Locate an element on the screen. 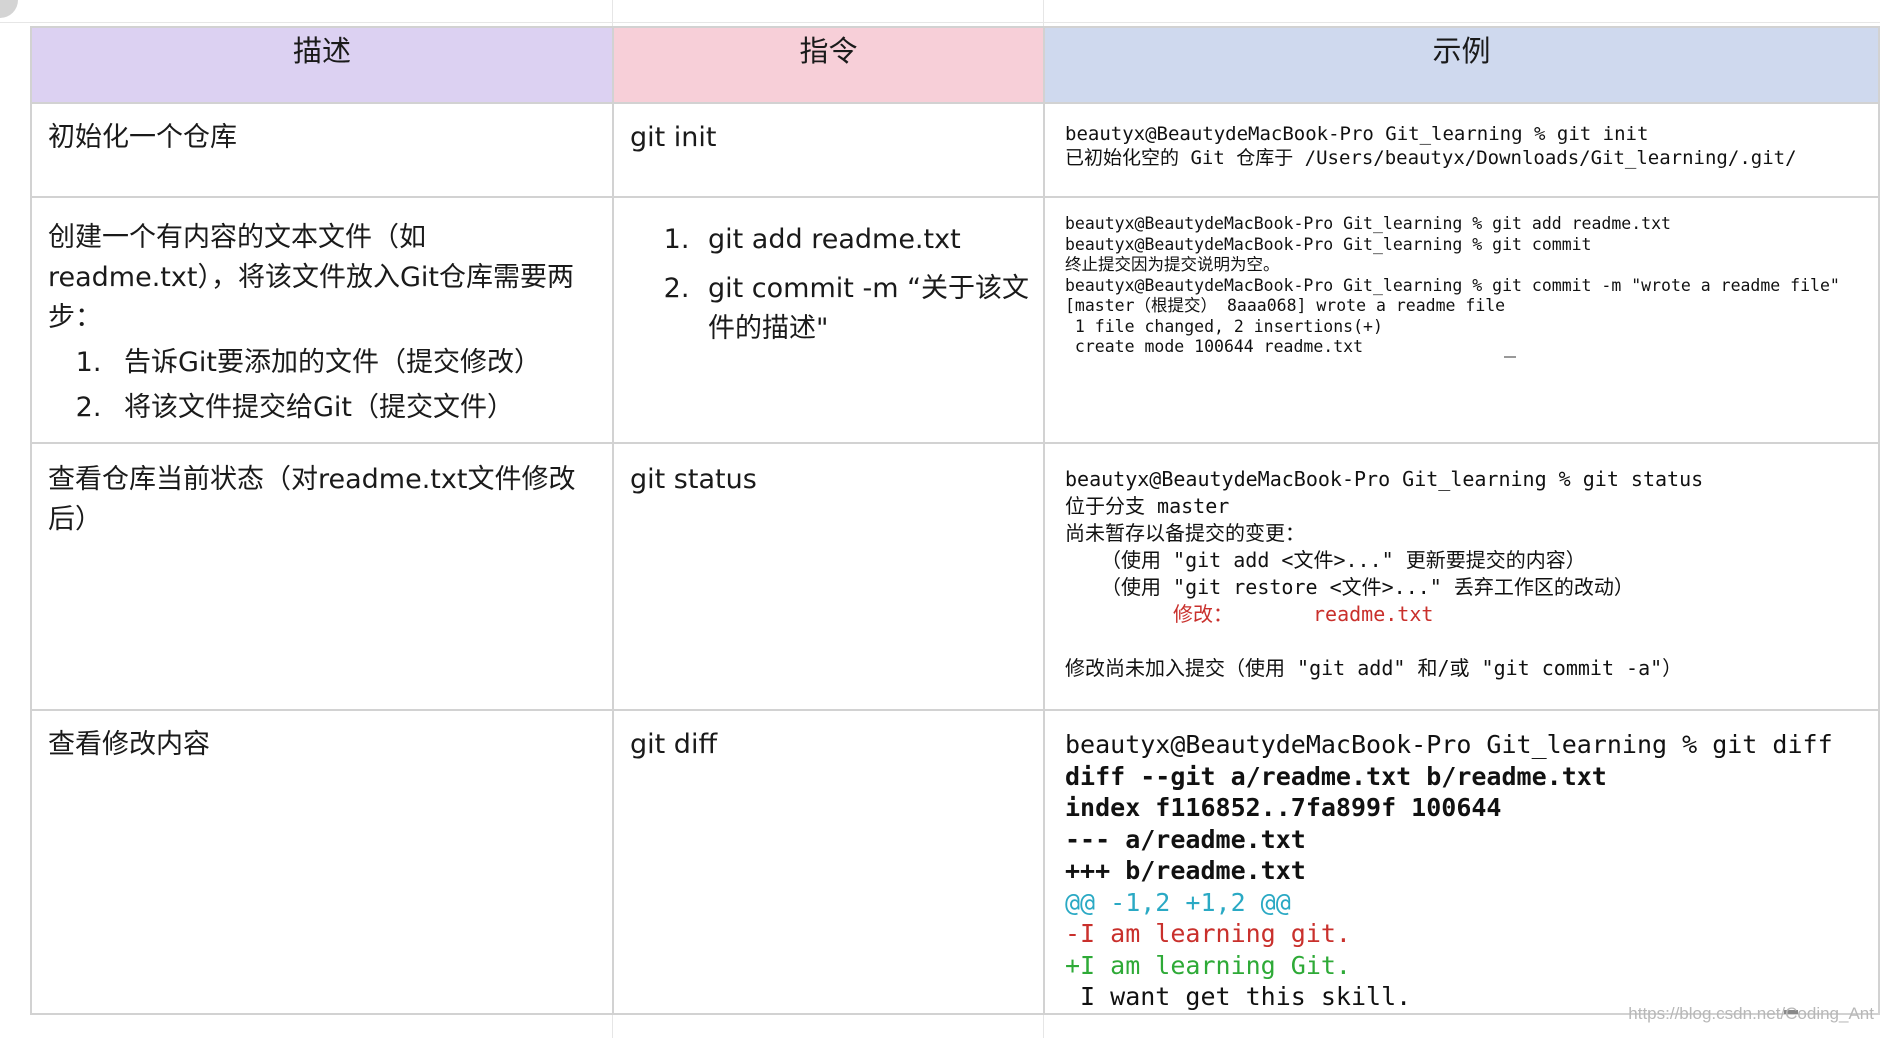  diff-hunk-line: @@ -1,2 +1,2 @@ is located at coordinates (1178, 902).